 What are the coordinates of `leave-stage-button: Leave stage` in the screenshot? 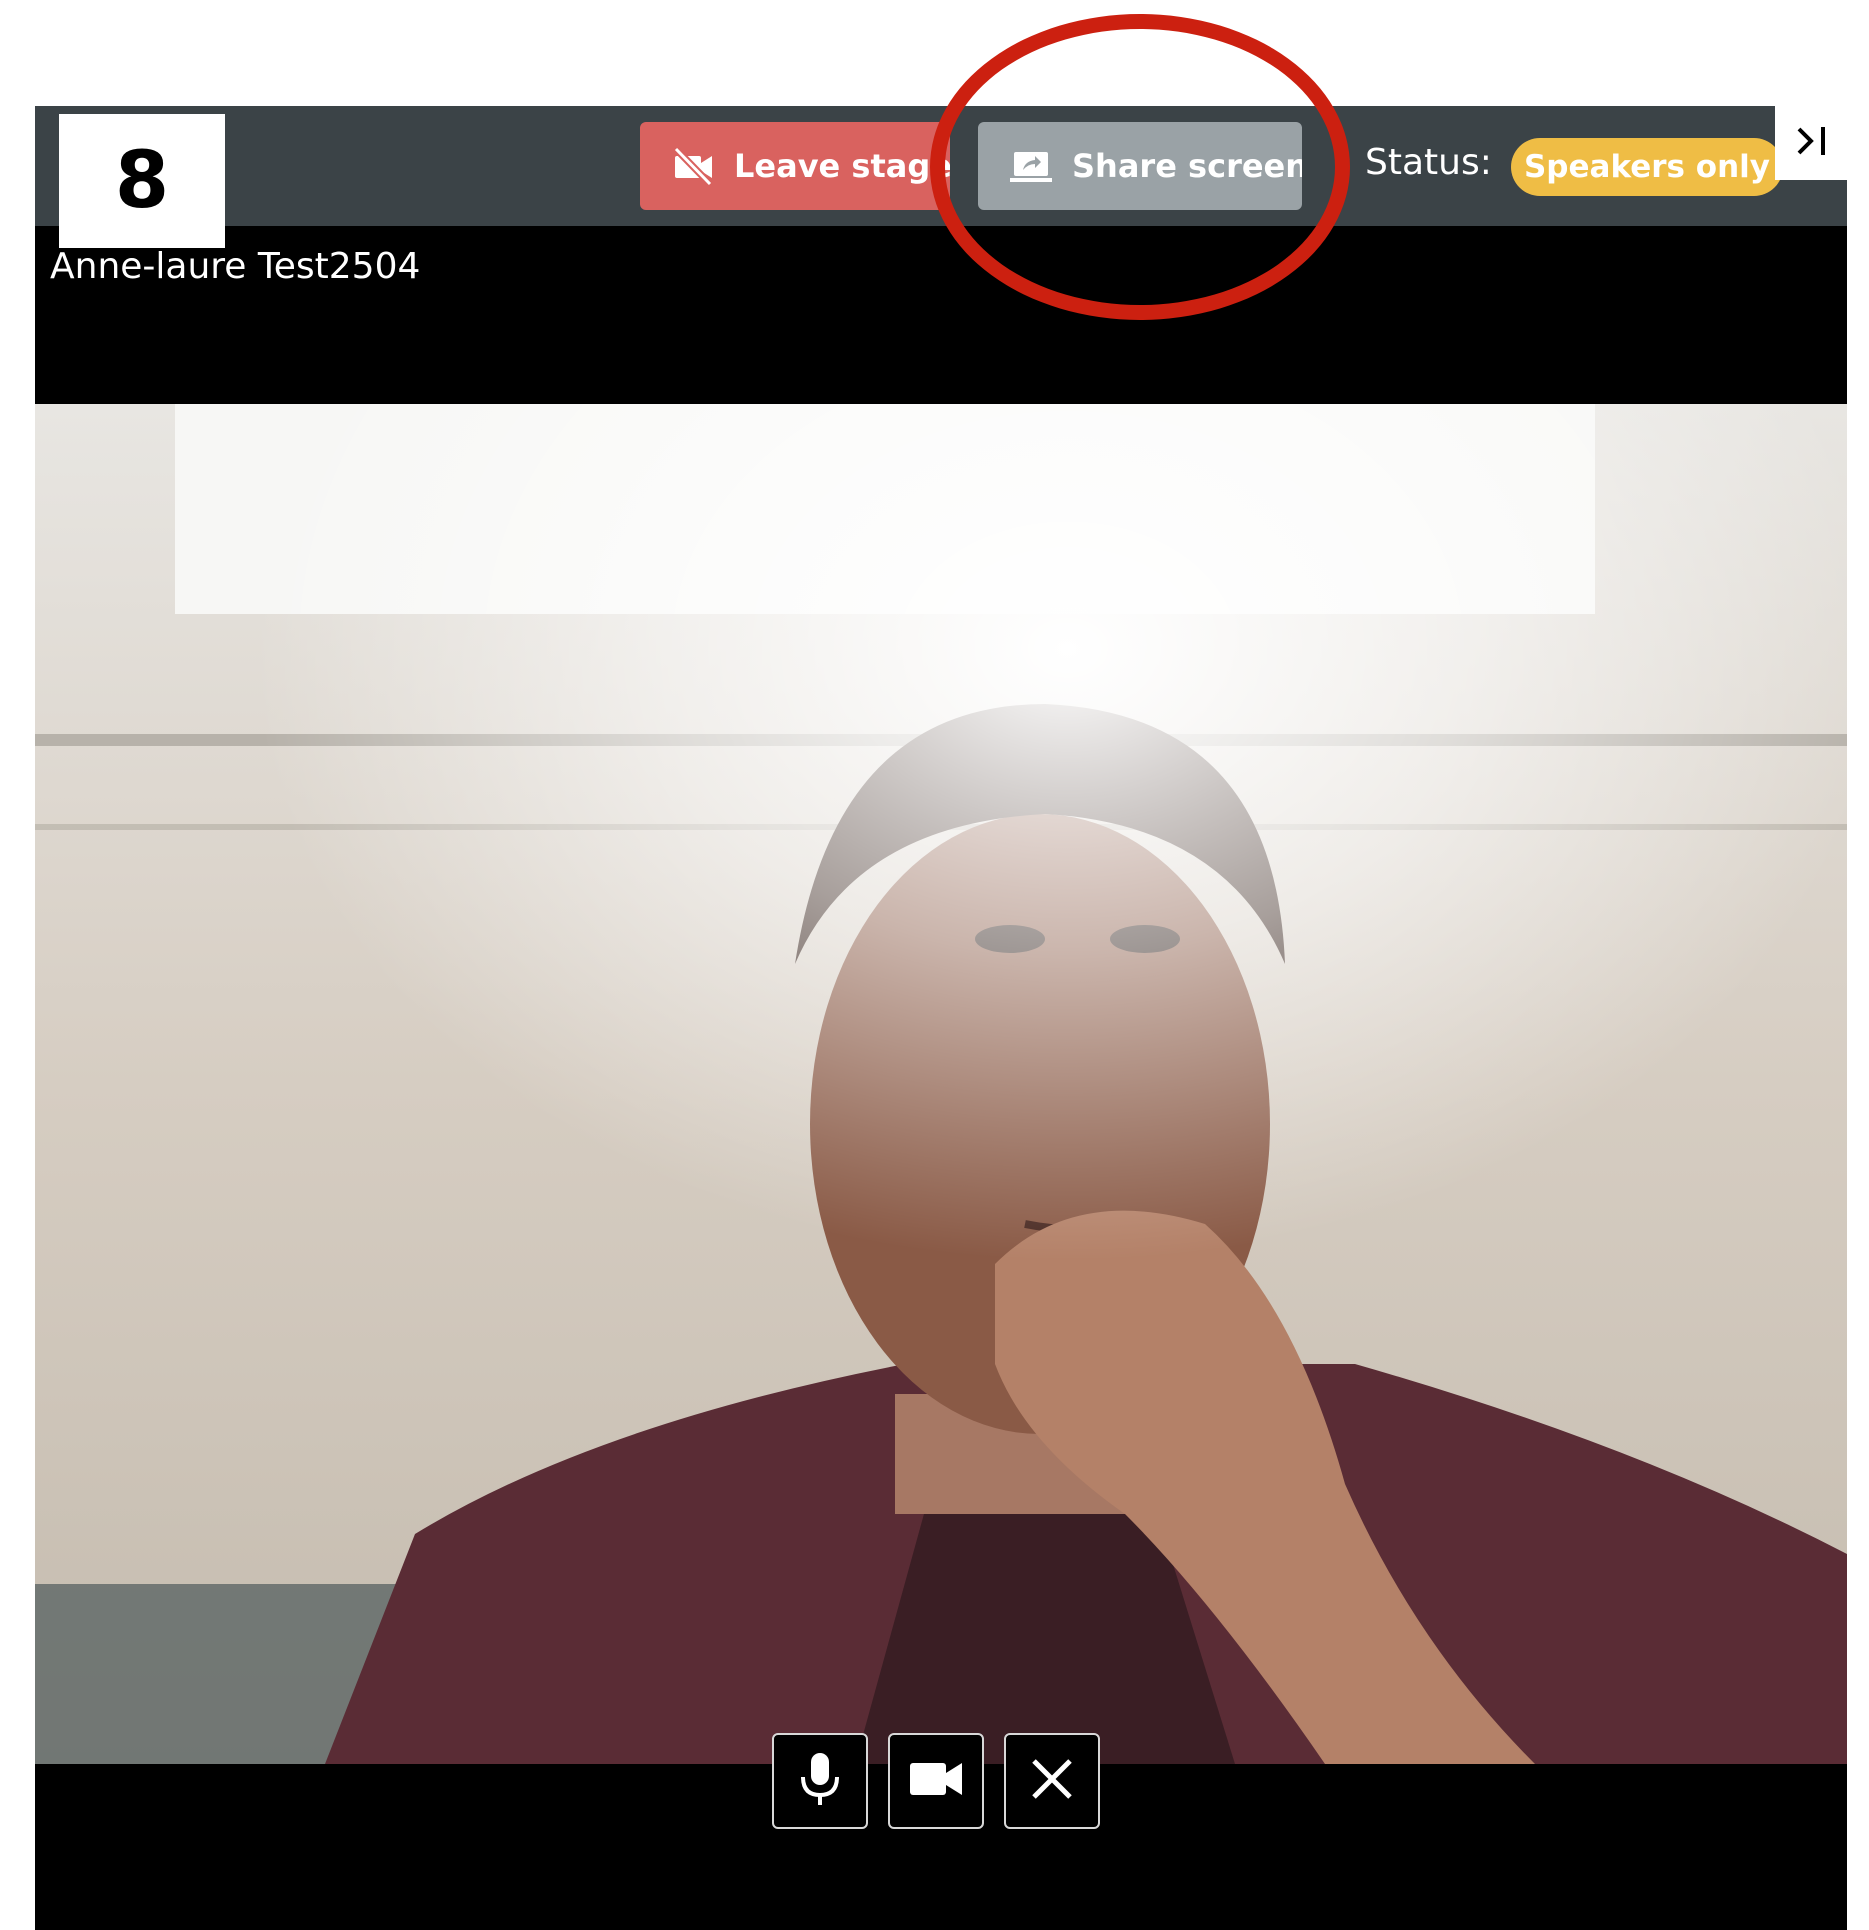 It's located at (795, 166).